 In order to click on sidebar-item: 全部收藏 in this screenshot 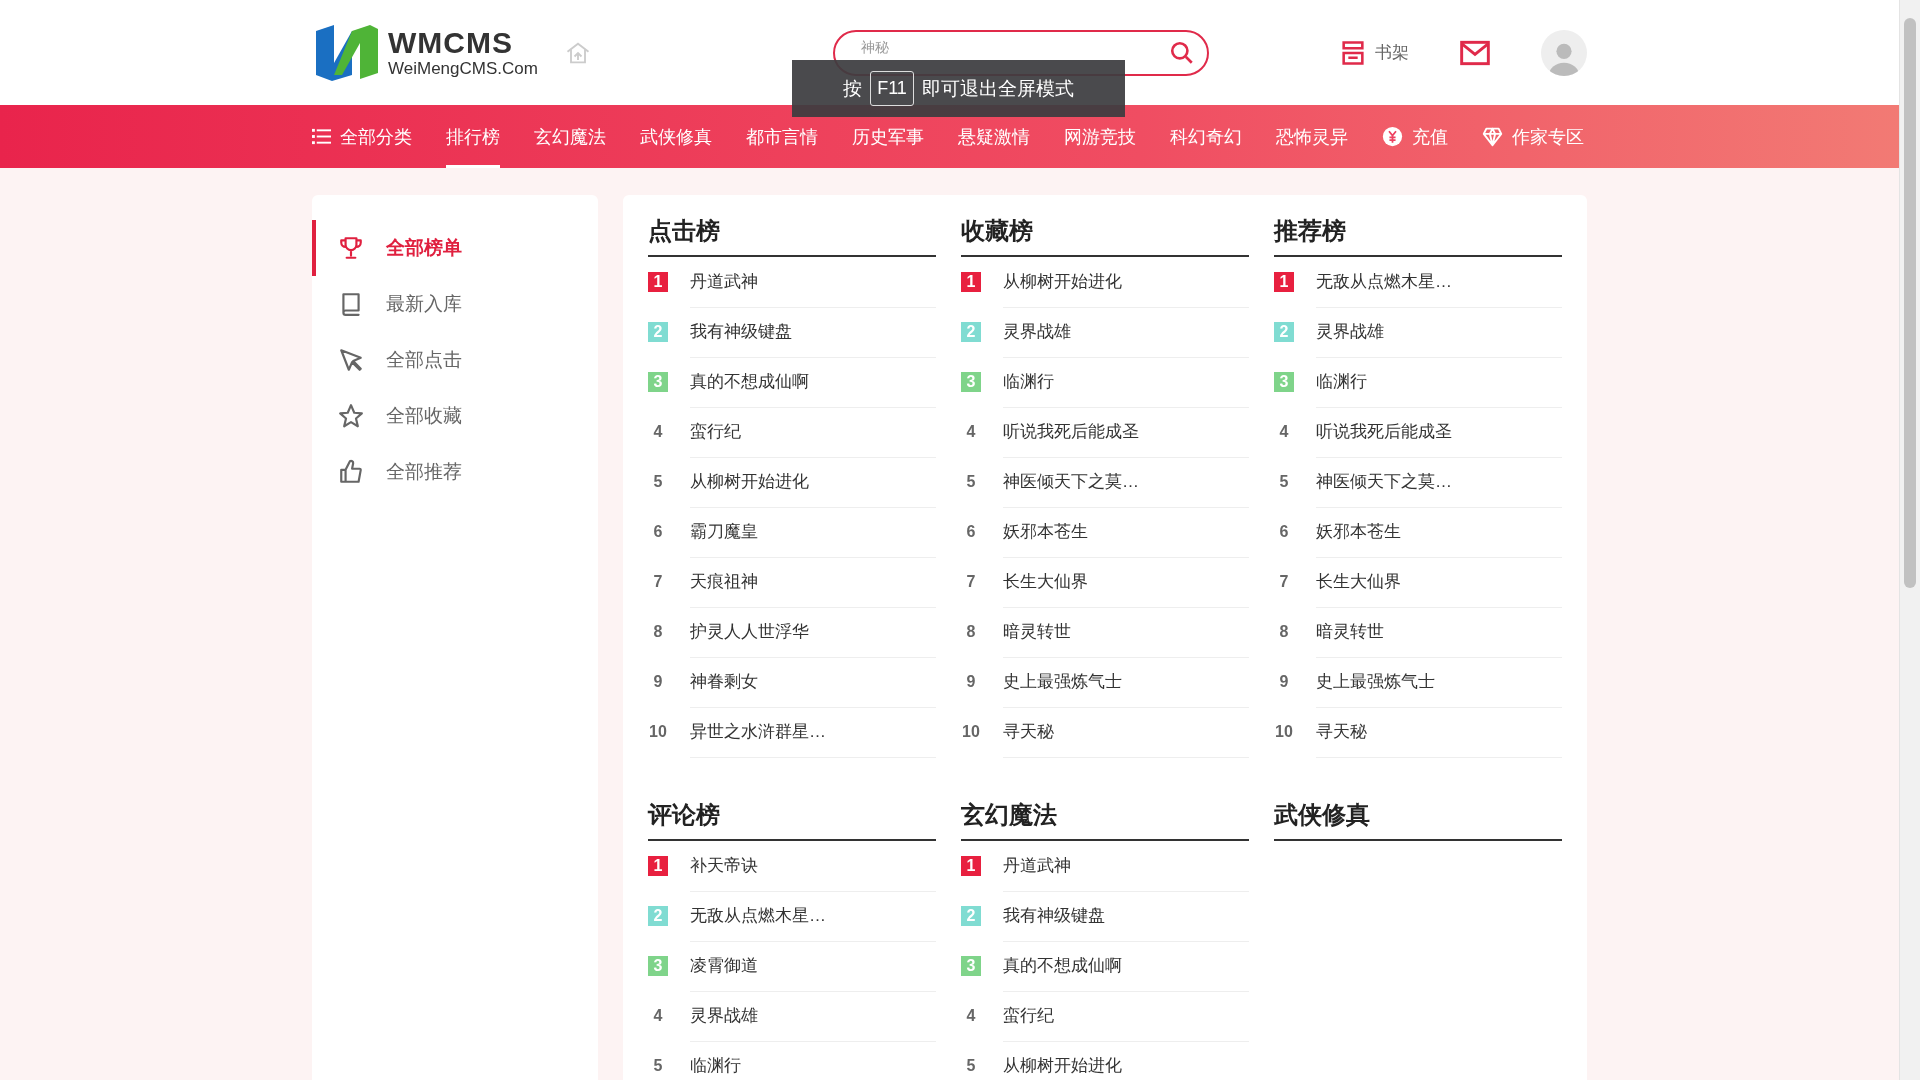, I will do `click(455, 416)`.